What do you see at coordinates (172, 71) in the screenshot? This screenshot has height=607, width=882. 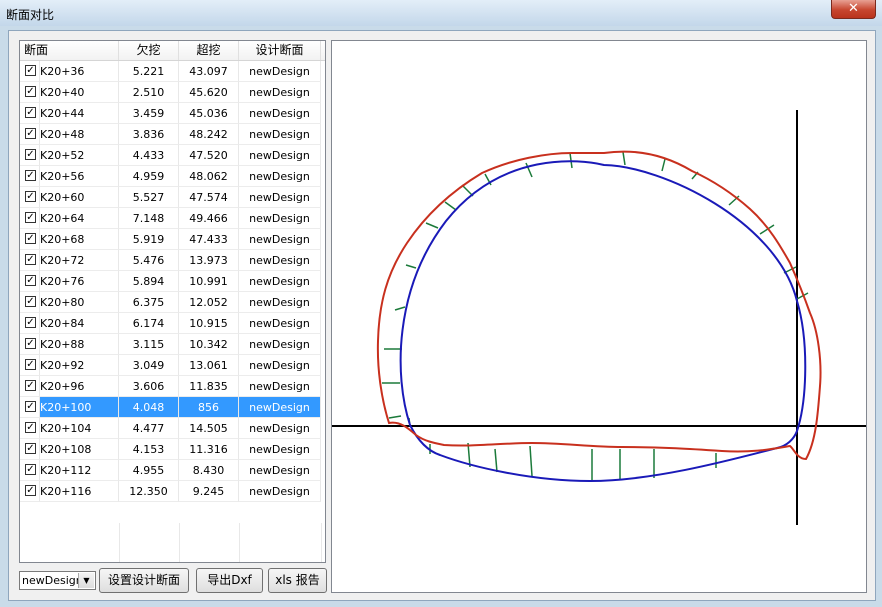 I see `table-row: ✓ K20+36 5.221 43.097 newDesign` at bounding box center [172, 71].